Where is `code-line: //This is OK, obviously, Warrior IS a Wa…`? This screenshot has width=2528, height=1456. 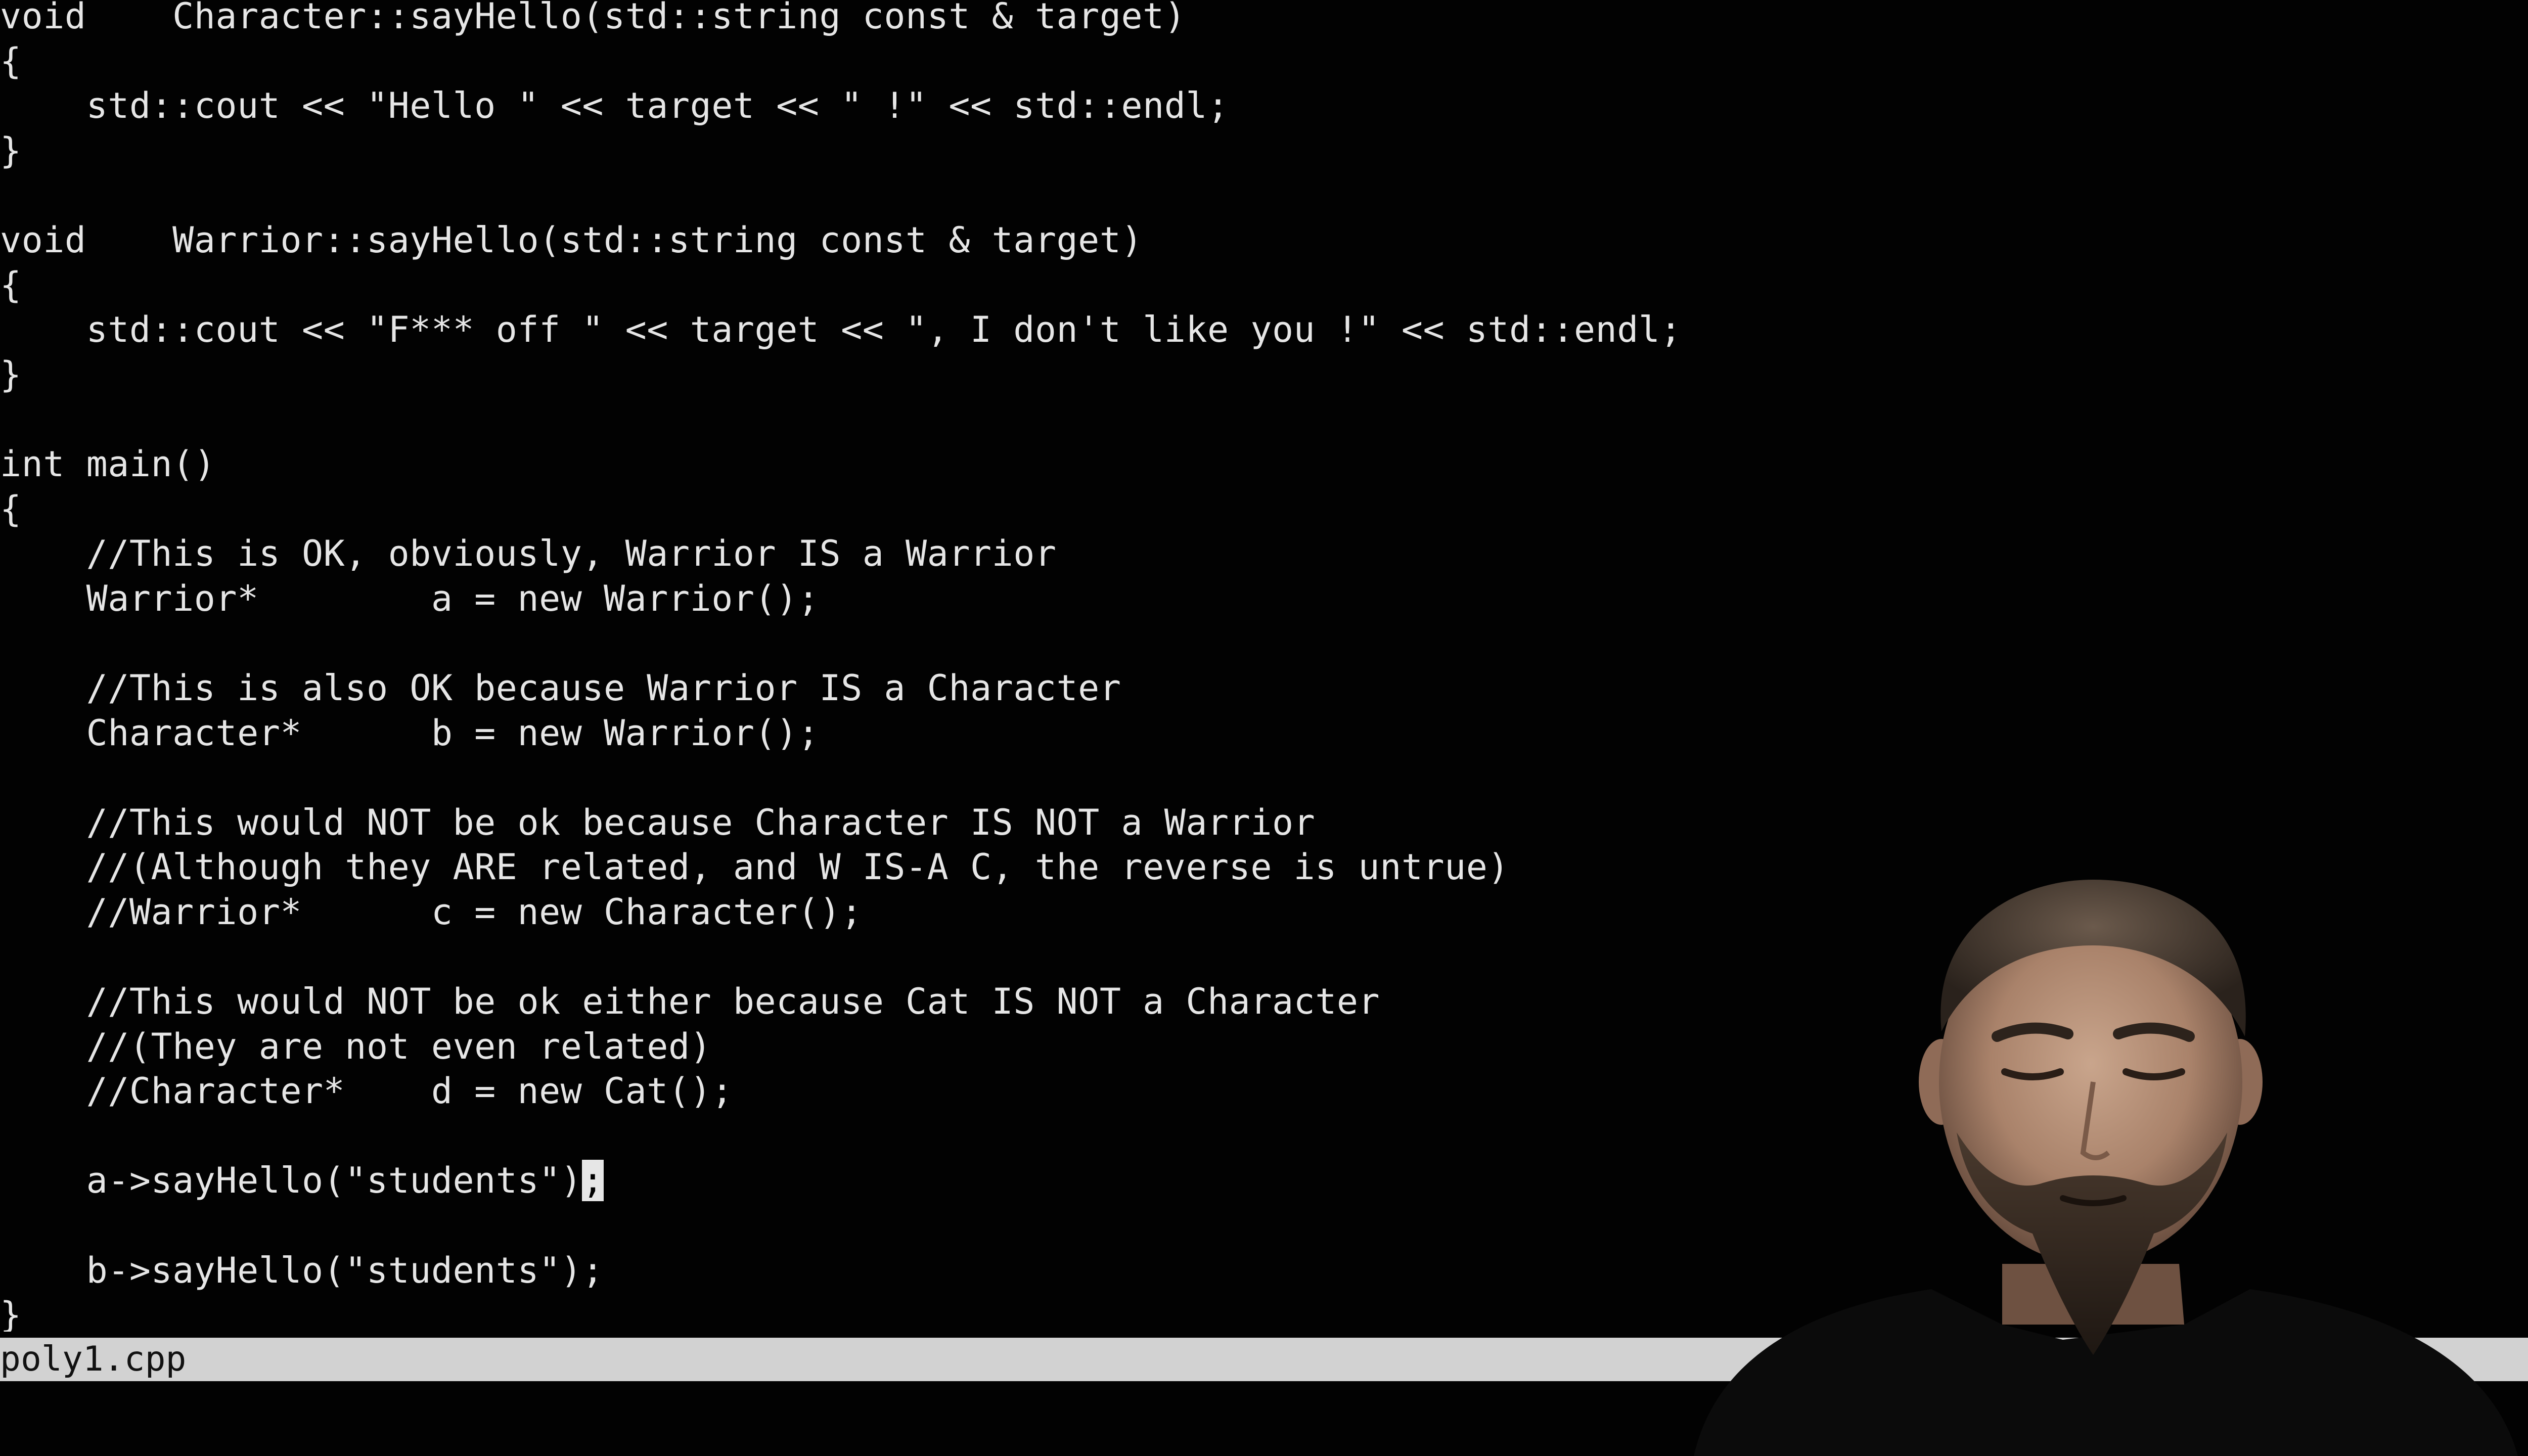 code-line: //This is OK, obviously, Warrior IS a Wa… is located at coordinates (529, 554).